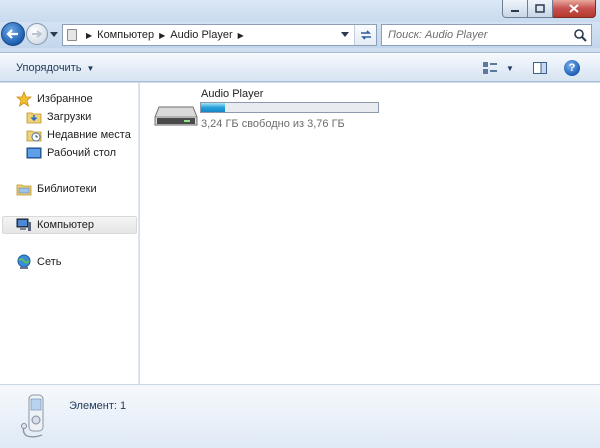 The height and width of the screenshot is (448, 600). What do you see at coordinates (69, 117) in the screenshot?
I see `sidebar-item-label: Загрузки` at bounding box center [69, 117].